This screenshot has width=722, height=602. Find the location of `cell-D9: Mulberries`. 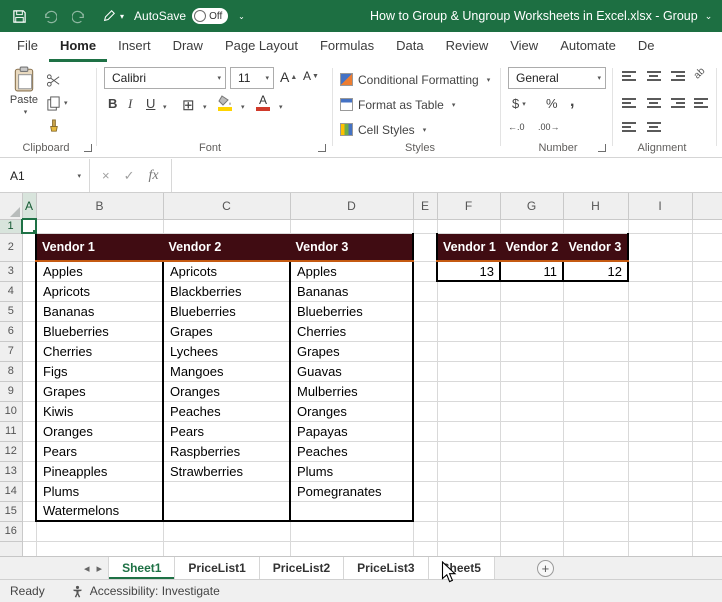

cell-D9: Mulberries is located at coordinates (351, 391).